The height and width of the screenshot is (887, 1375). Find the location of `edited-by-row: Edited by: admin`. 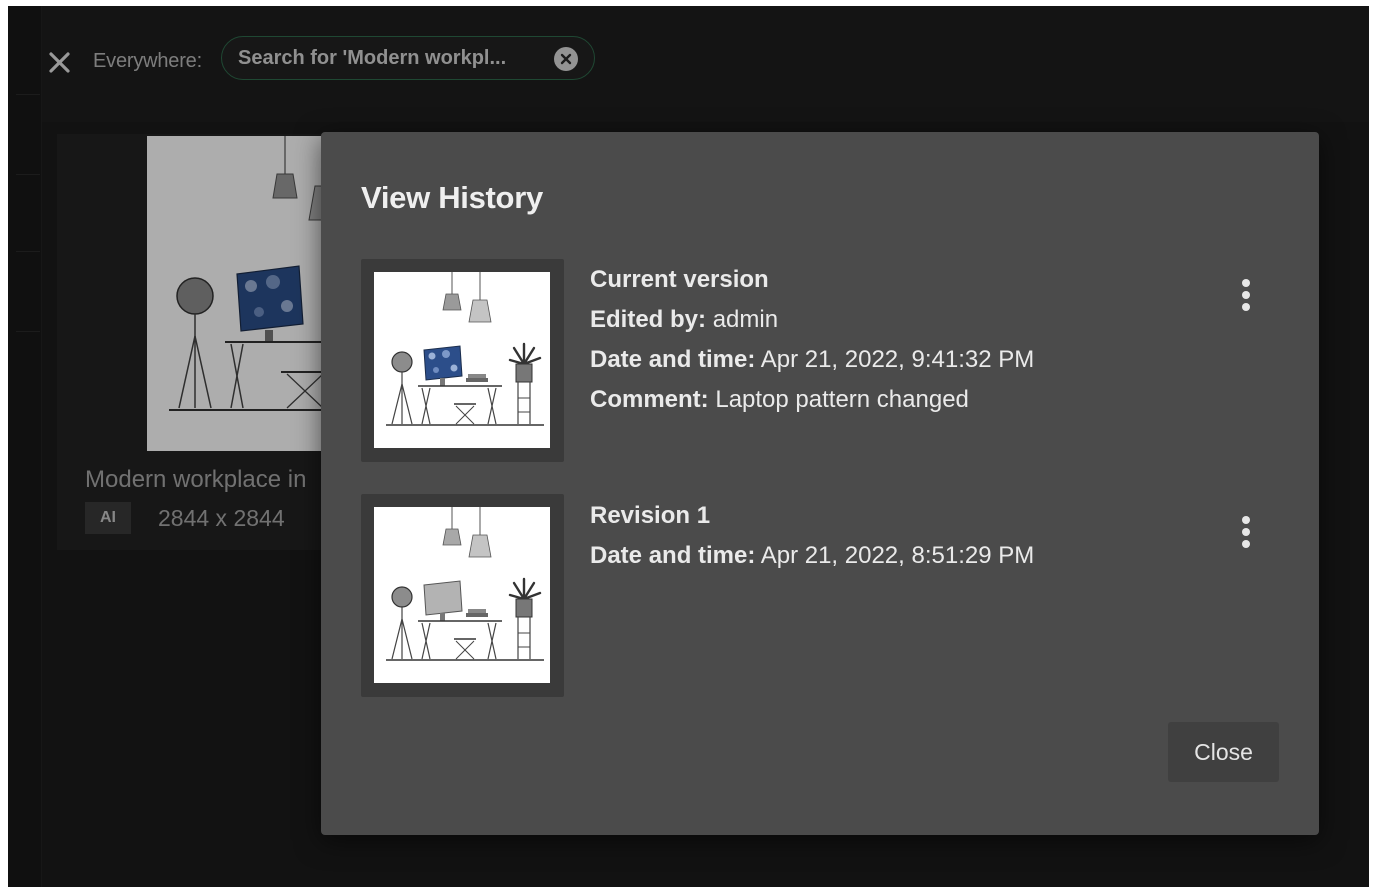

edited-by-row: Edited by: admin is located at coordinates (684, 319).